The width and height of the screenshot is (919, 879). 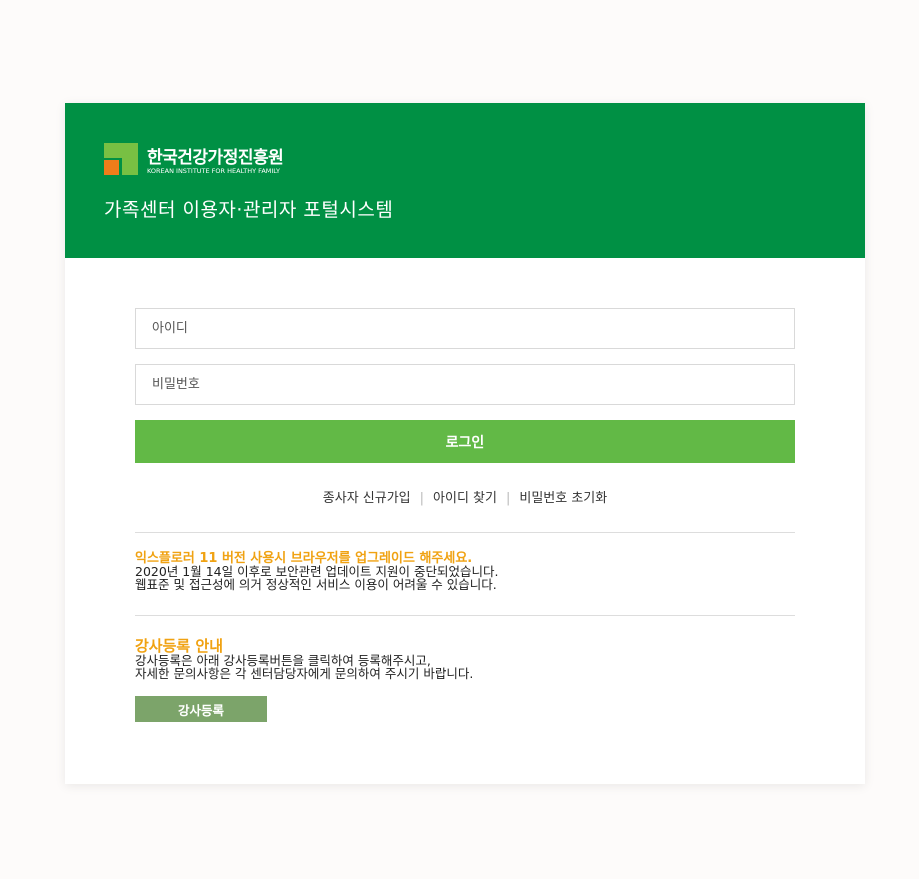 I want to click on instructor-register-button: 강사등록, so click(x=201, y=709).